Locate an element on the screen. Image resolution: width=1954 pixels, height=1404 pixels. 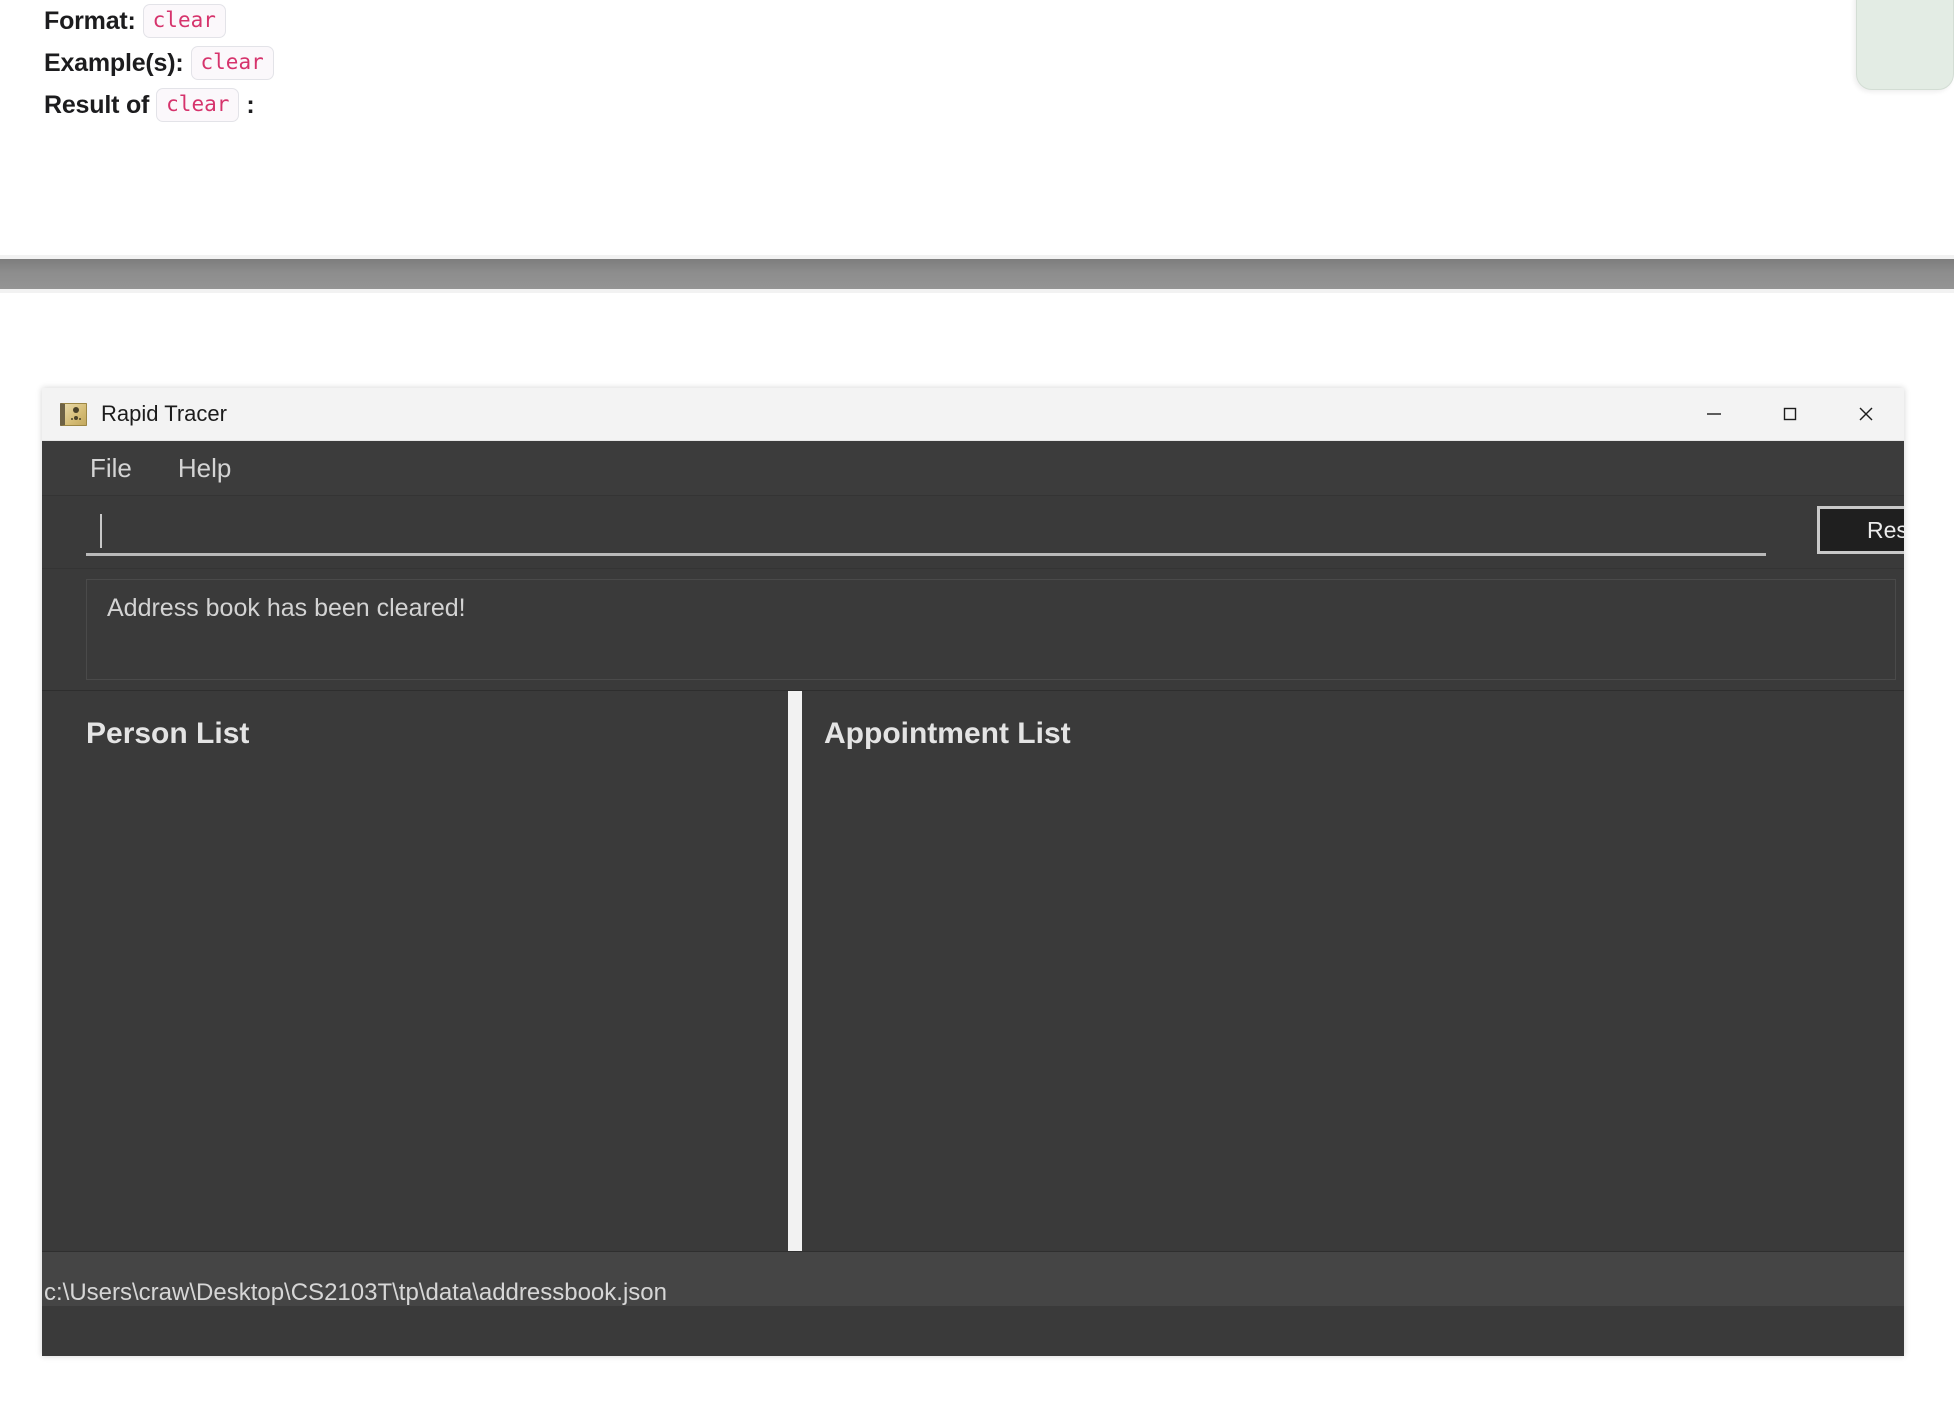
address-book-icon is located at coordinates (73, 414).